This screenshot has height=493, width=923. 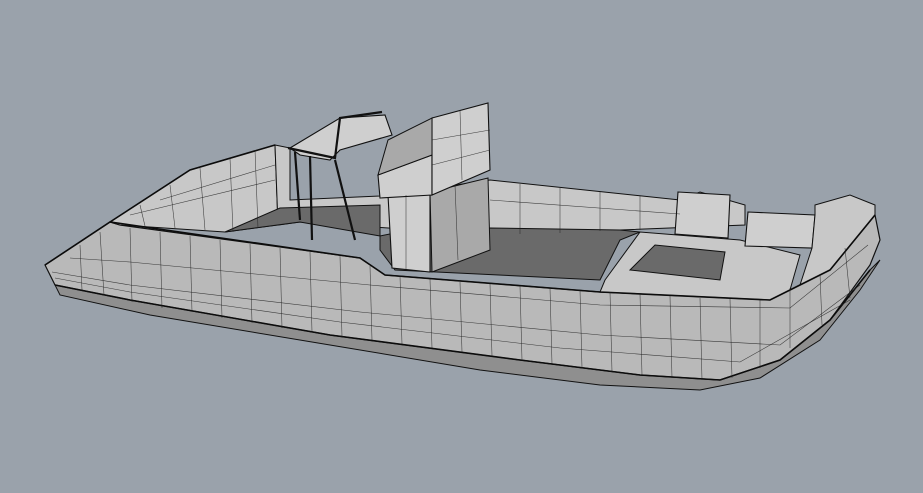 What do you see at coordinates (409, 232) in the screenshot?
I see `center-console-front` at bounding box center [409, 232].